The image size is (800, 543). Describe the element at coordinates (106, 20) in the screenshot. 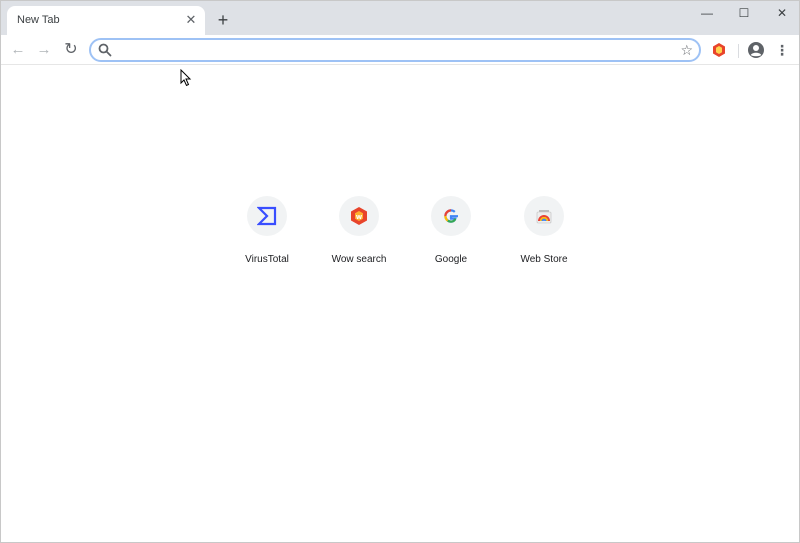

I see `tab-new-tab: New Tab ✕` at that location.